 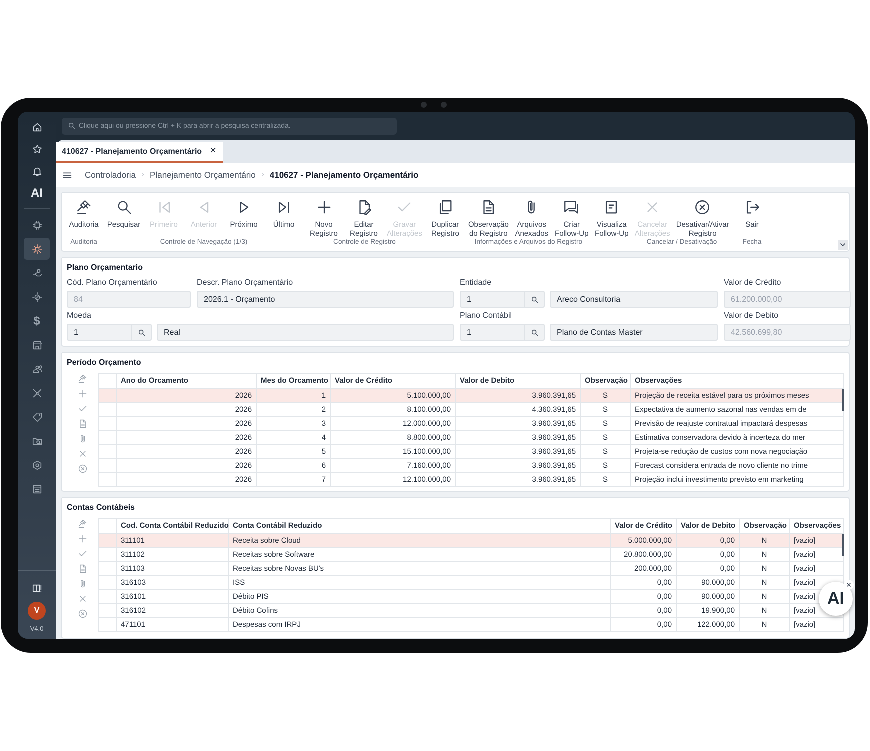 What do you see at coordinates (571, 207) in the screenshot?
I see `chat-icon` at bounding box center [571, 207].